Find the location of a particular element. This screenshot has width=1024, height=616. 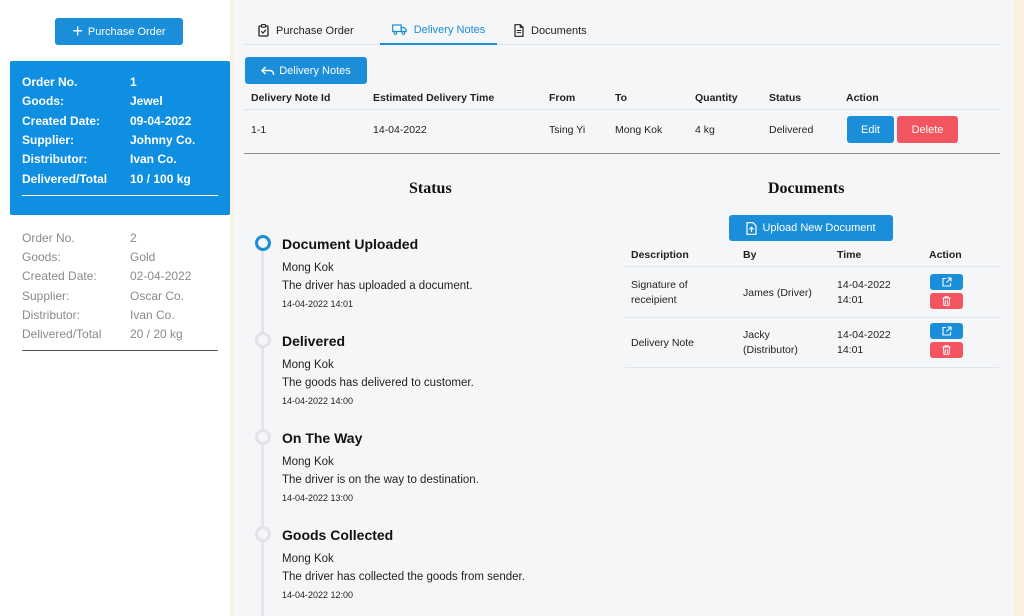

back-button-label: Delivery Notes is located at coordinates (315, 70).